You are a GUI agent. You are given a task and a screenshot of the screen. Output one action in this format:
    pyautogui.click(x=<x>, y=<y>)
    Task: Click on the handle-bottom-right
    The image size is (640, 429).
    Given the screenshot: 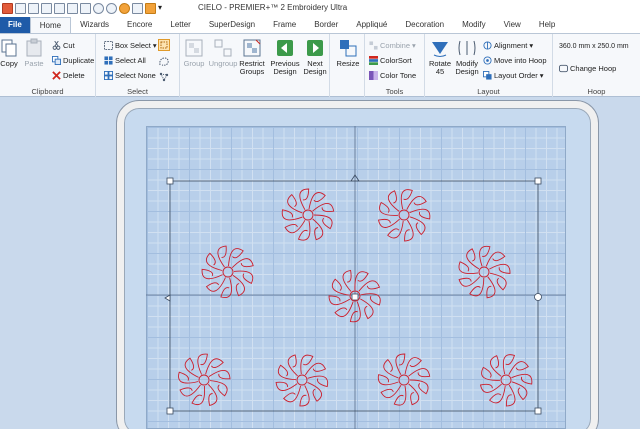 What is the action you would take?
    pyautogui.click(x=538, y=411)
    